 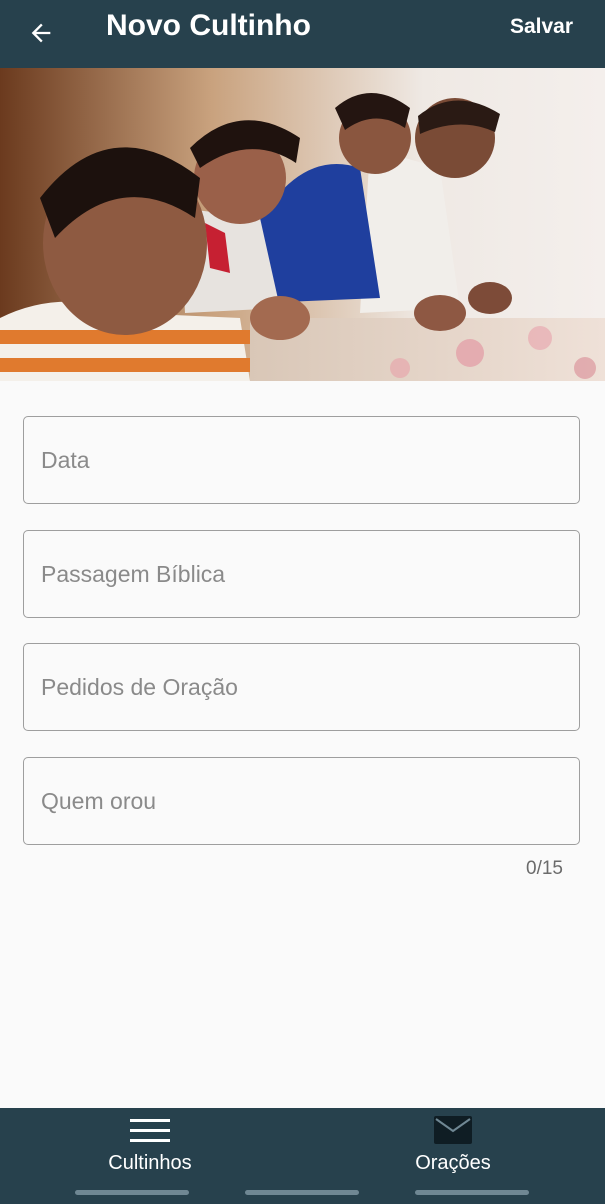 I want to click on back-button, so click(x=41, y=33).